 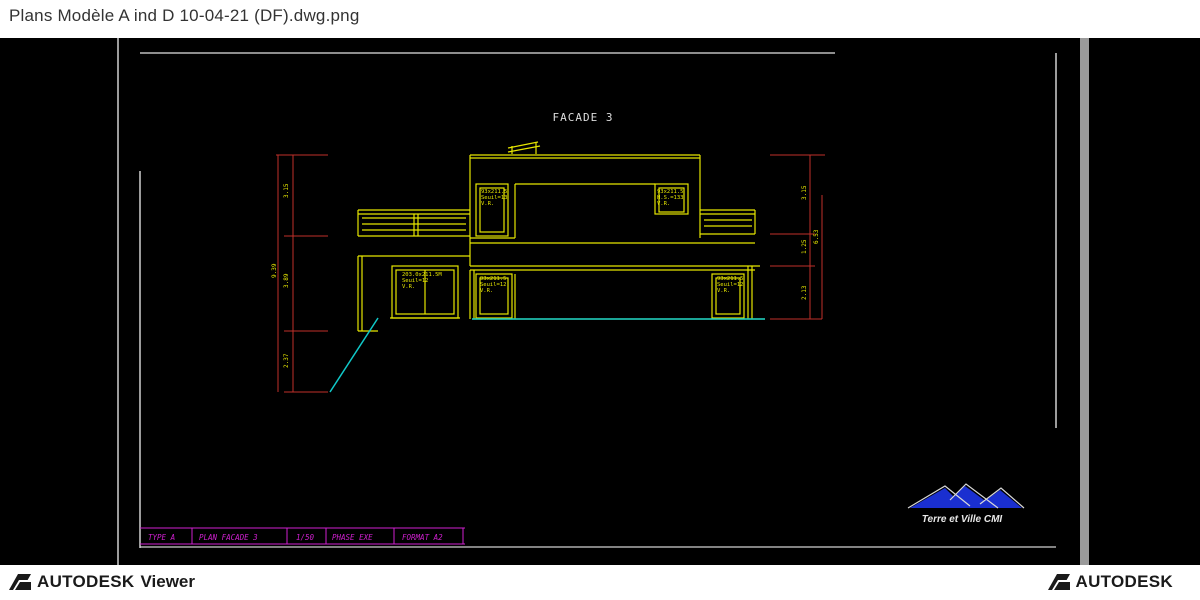 I want to click on autodesk-brand-right: AUTODESK, so click(x=1110, y=582).